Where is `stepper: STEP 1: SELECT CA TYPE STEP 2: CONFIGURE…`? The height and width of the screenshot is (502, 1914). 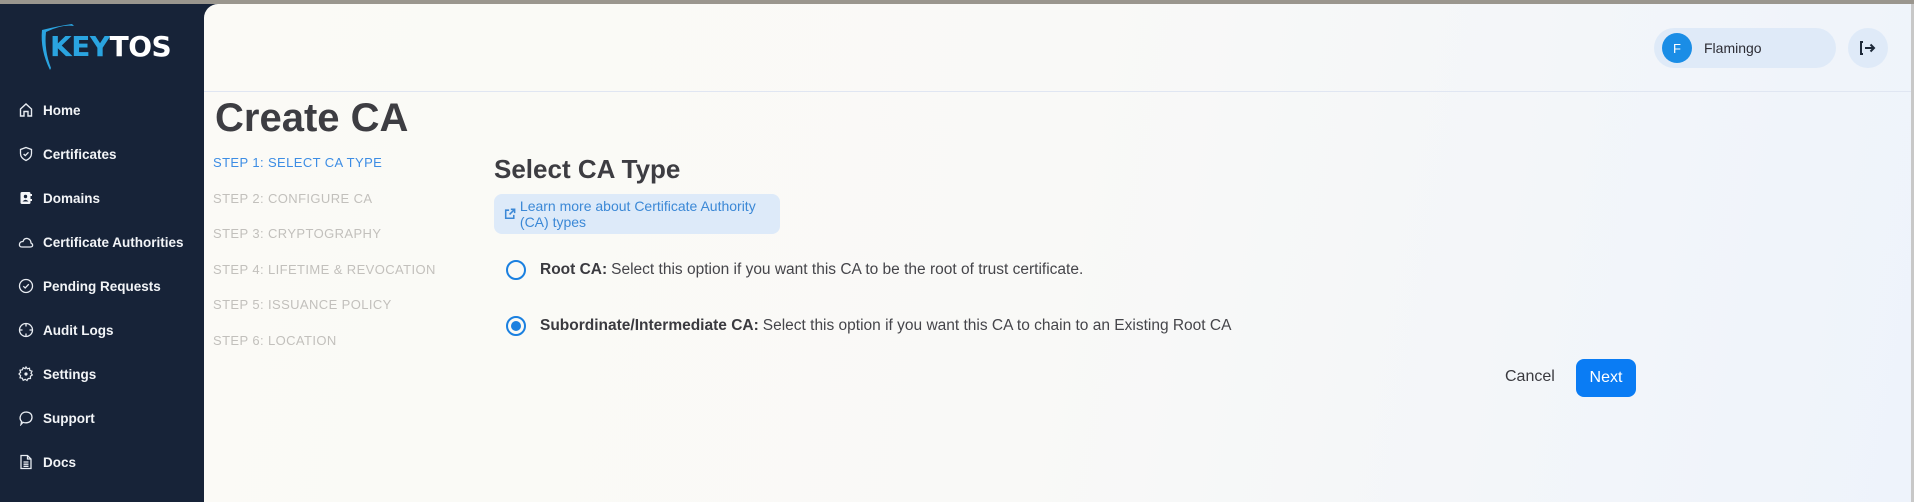 stepper: STEP 1: SELECT CA TYPE STEP 2: CONFIGURE… is located at coordinates (333, 263).